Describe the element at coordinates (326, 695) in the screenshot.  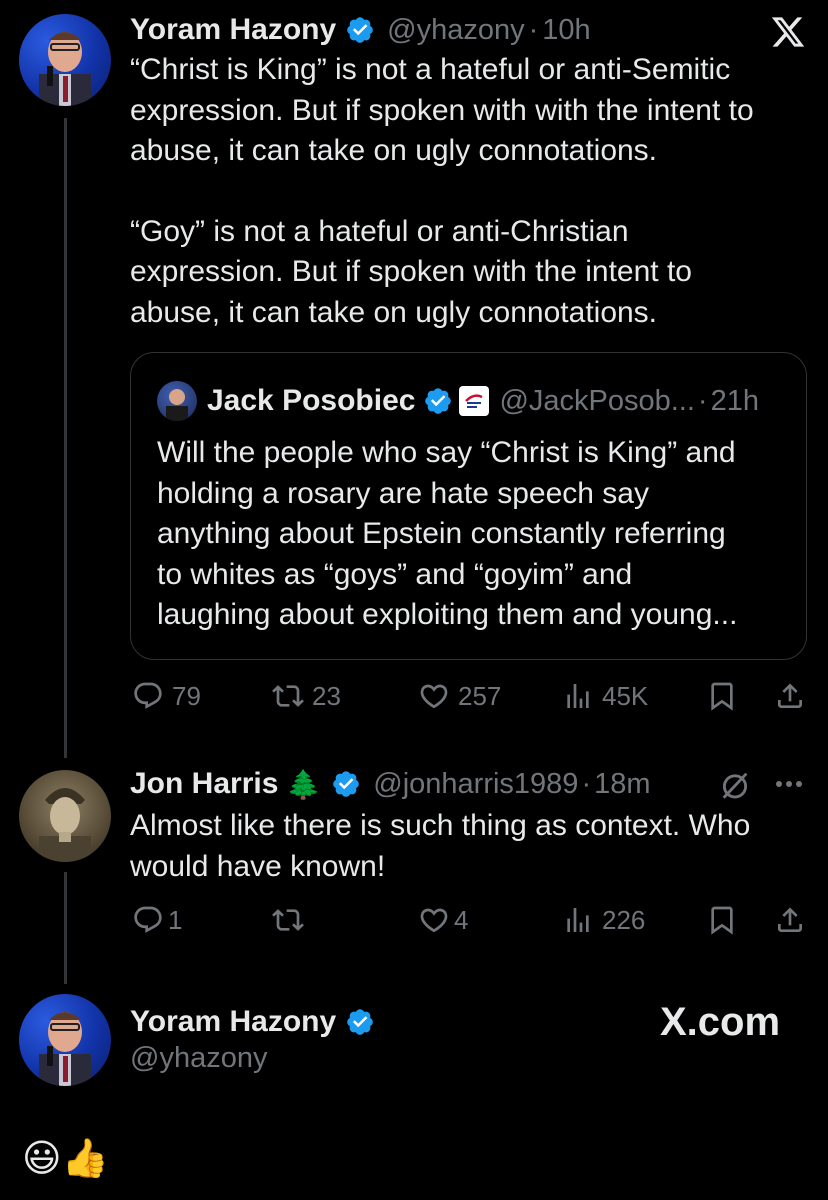
I see `repost-count: 23` at that location.